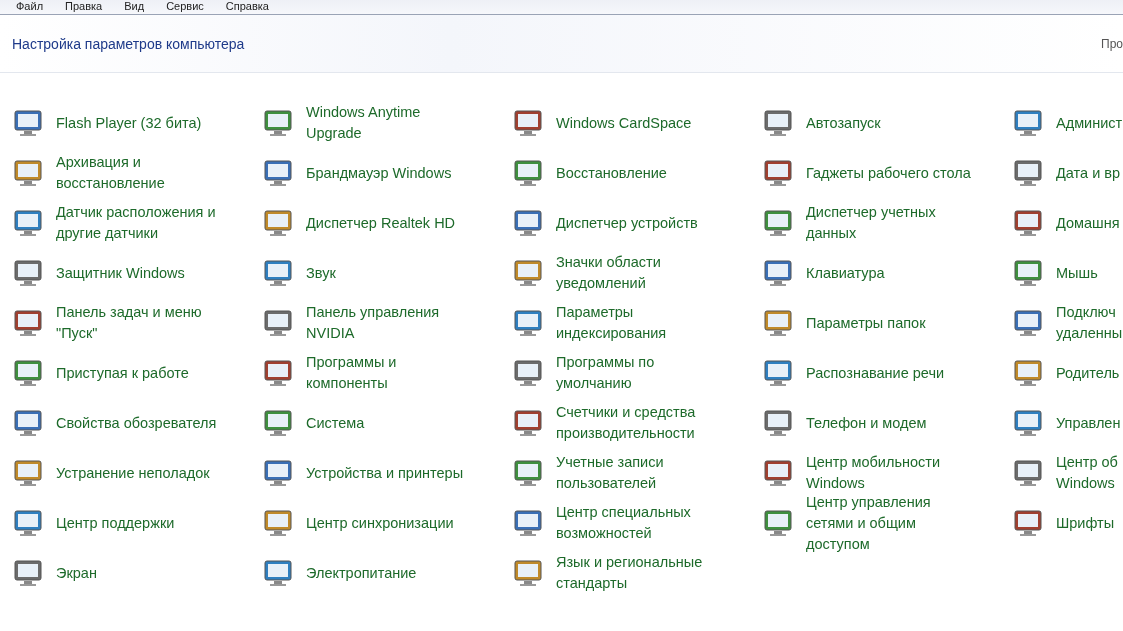 The image size is (1123, 631). I want to click on control-panel-link: Датчик расположения и другие датчики, so click(142, 223).